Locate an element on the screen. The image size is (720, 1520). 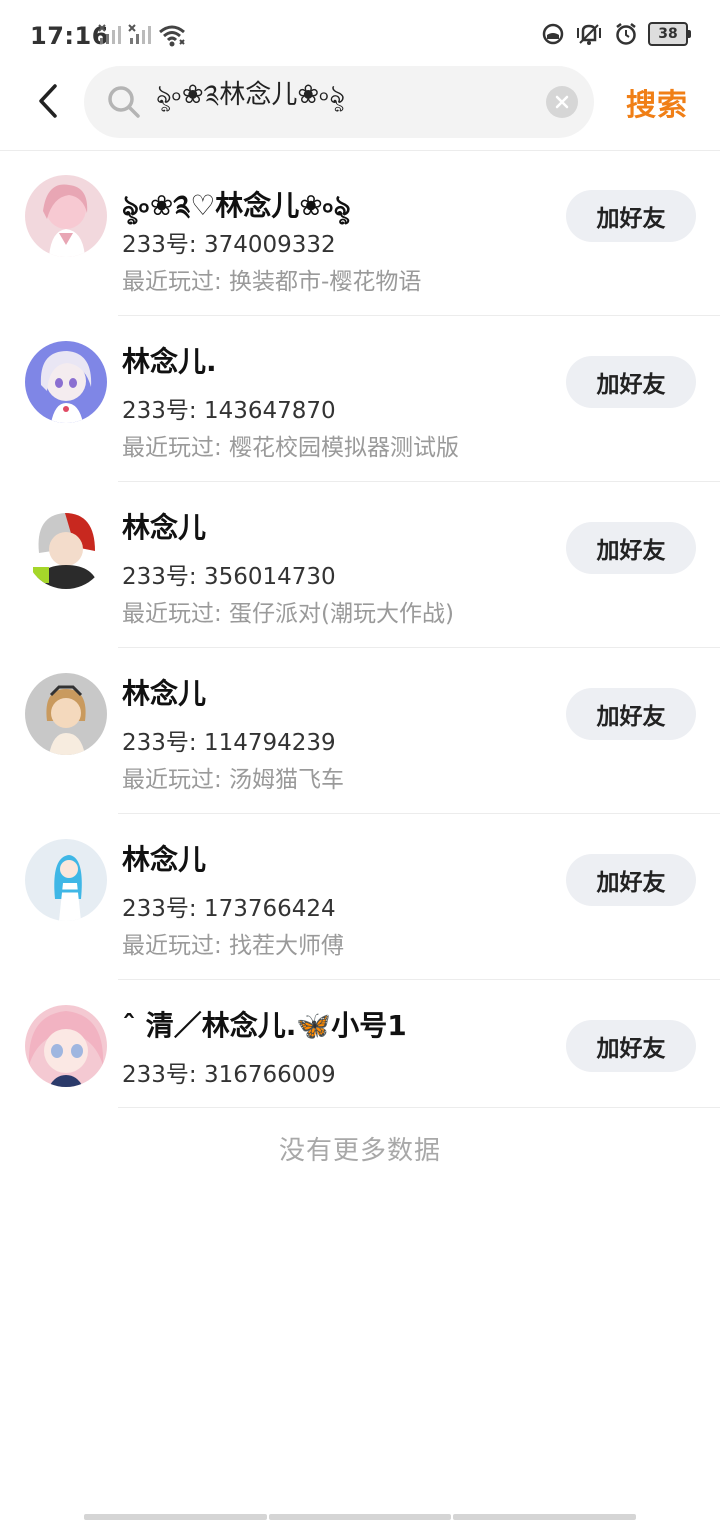
back-button is located at coordinates (48, 101).